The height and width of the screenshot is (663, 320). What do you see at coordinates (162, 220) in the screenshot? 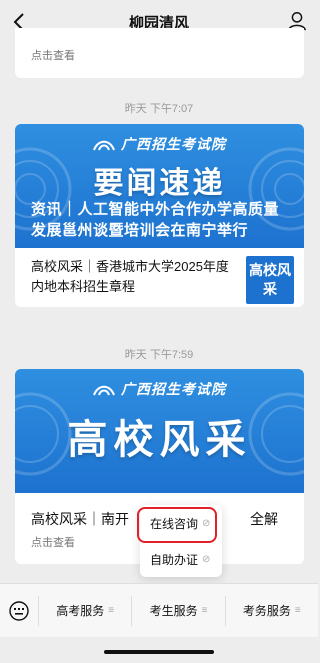
I see `article-headline: 资讯｜人工智能中外合作办学高质量发展邕州谈暨培训会在南宁举行` at bounding box center [162, 220].